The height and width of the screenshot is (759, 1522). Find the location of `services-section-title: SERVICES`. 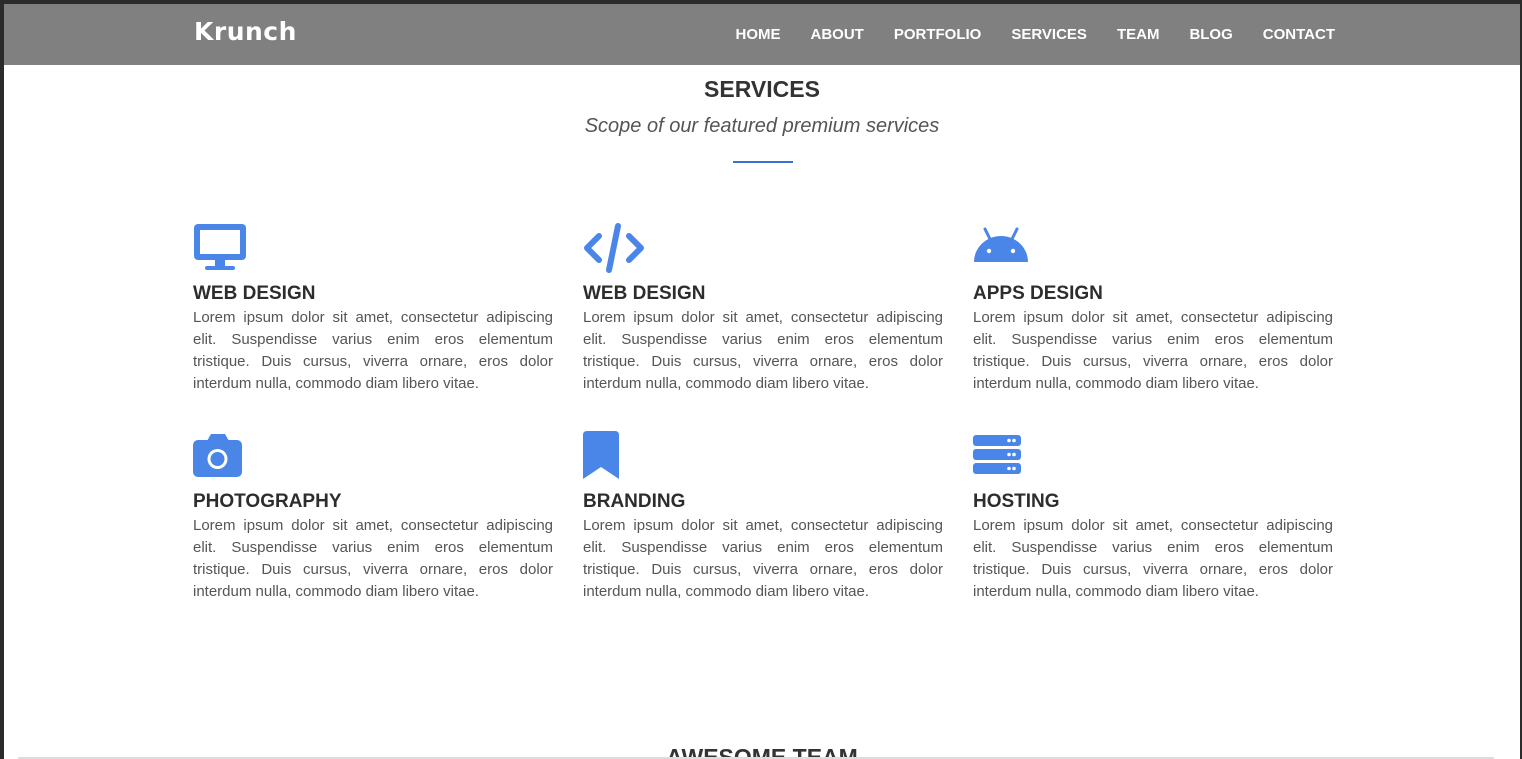

services-section-title: SERVICES is located at coordinates (762, 89).